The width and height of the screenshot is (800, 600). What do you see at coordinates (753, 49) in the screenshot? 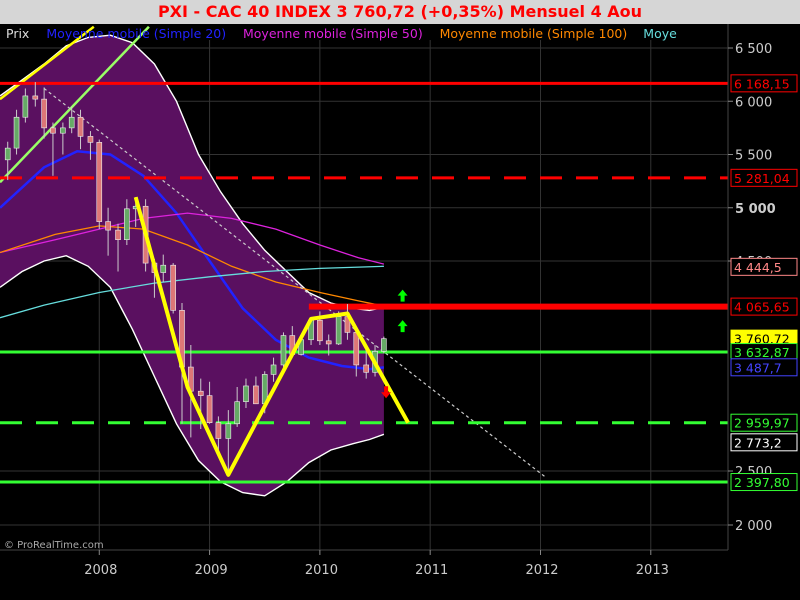
I see `y-tick-label: 6 500` at bounding box center [753, 49].